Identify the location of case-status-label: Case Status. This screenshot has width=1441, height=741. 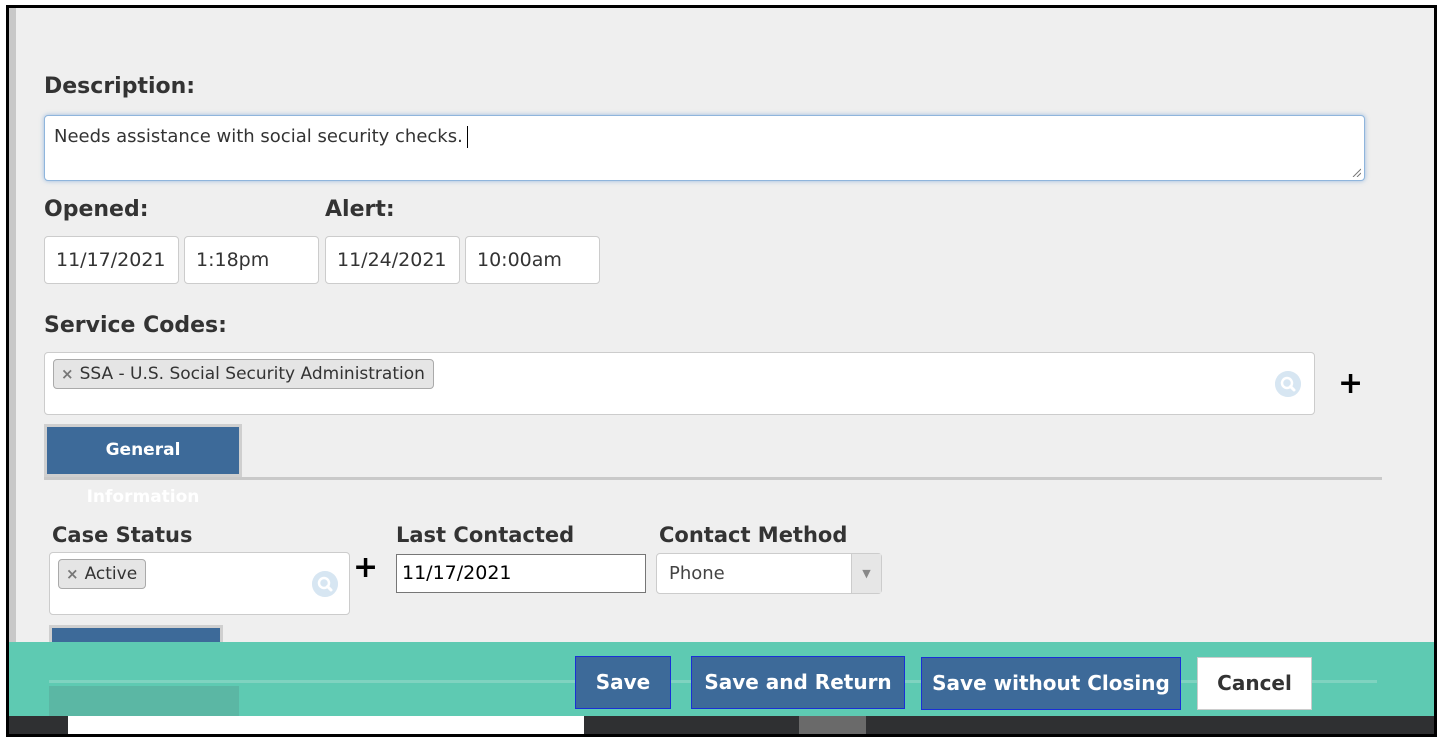
(122, 535).